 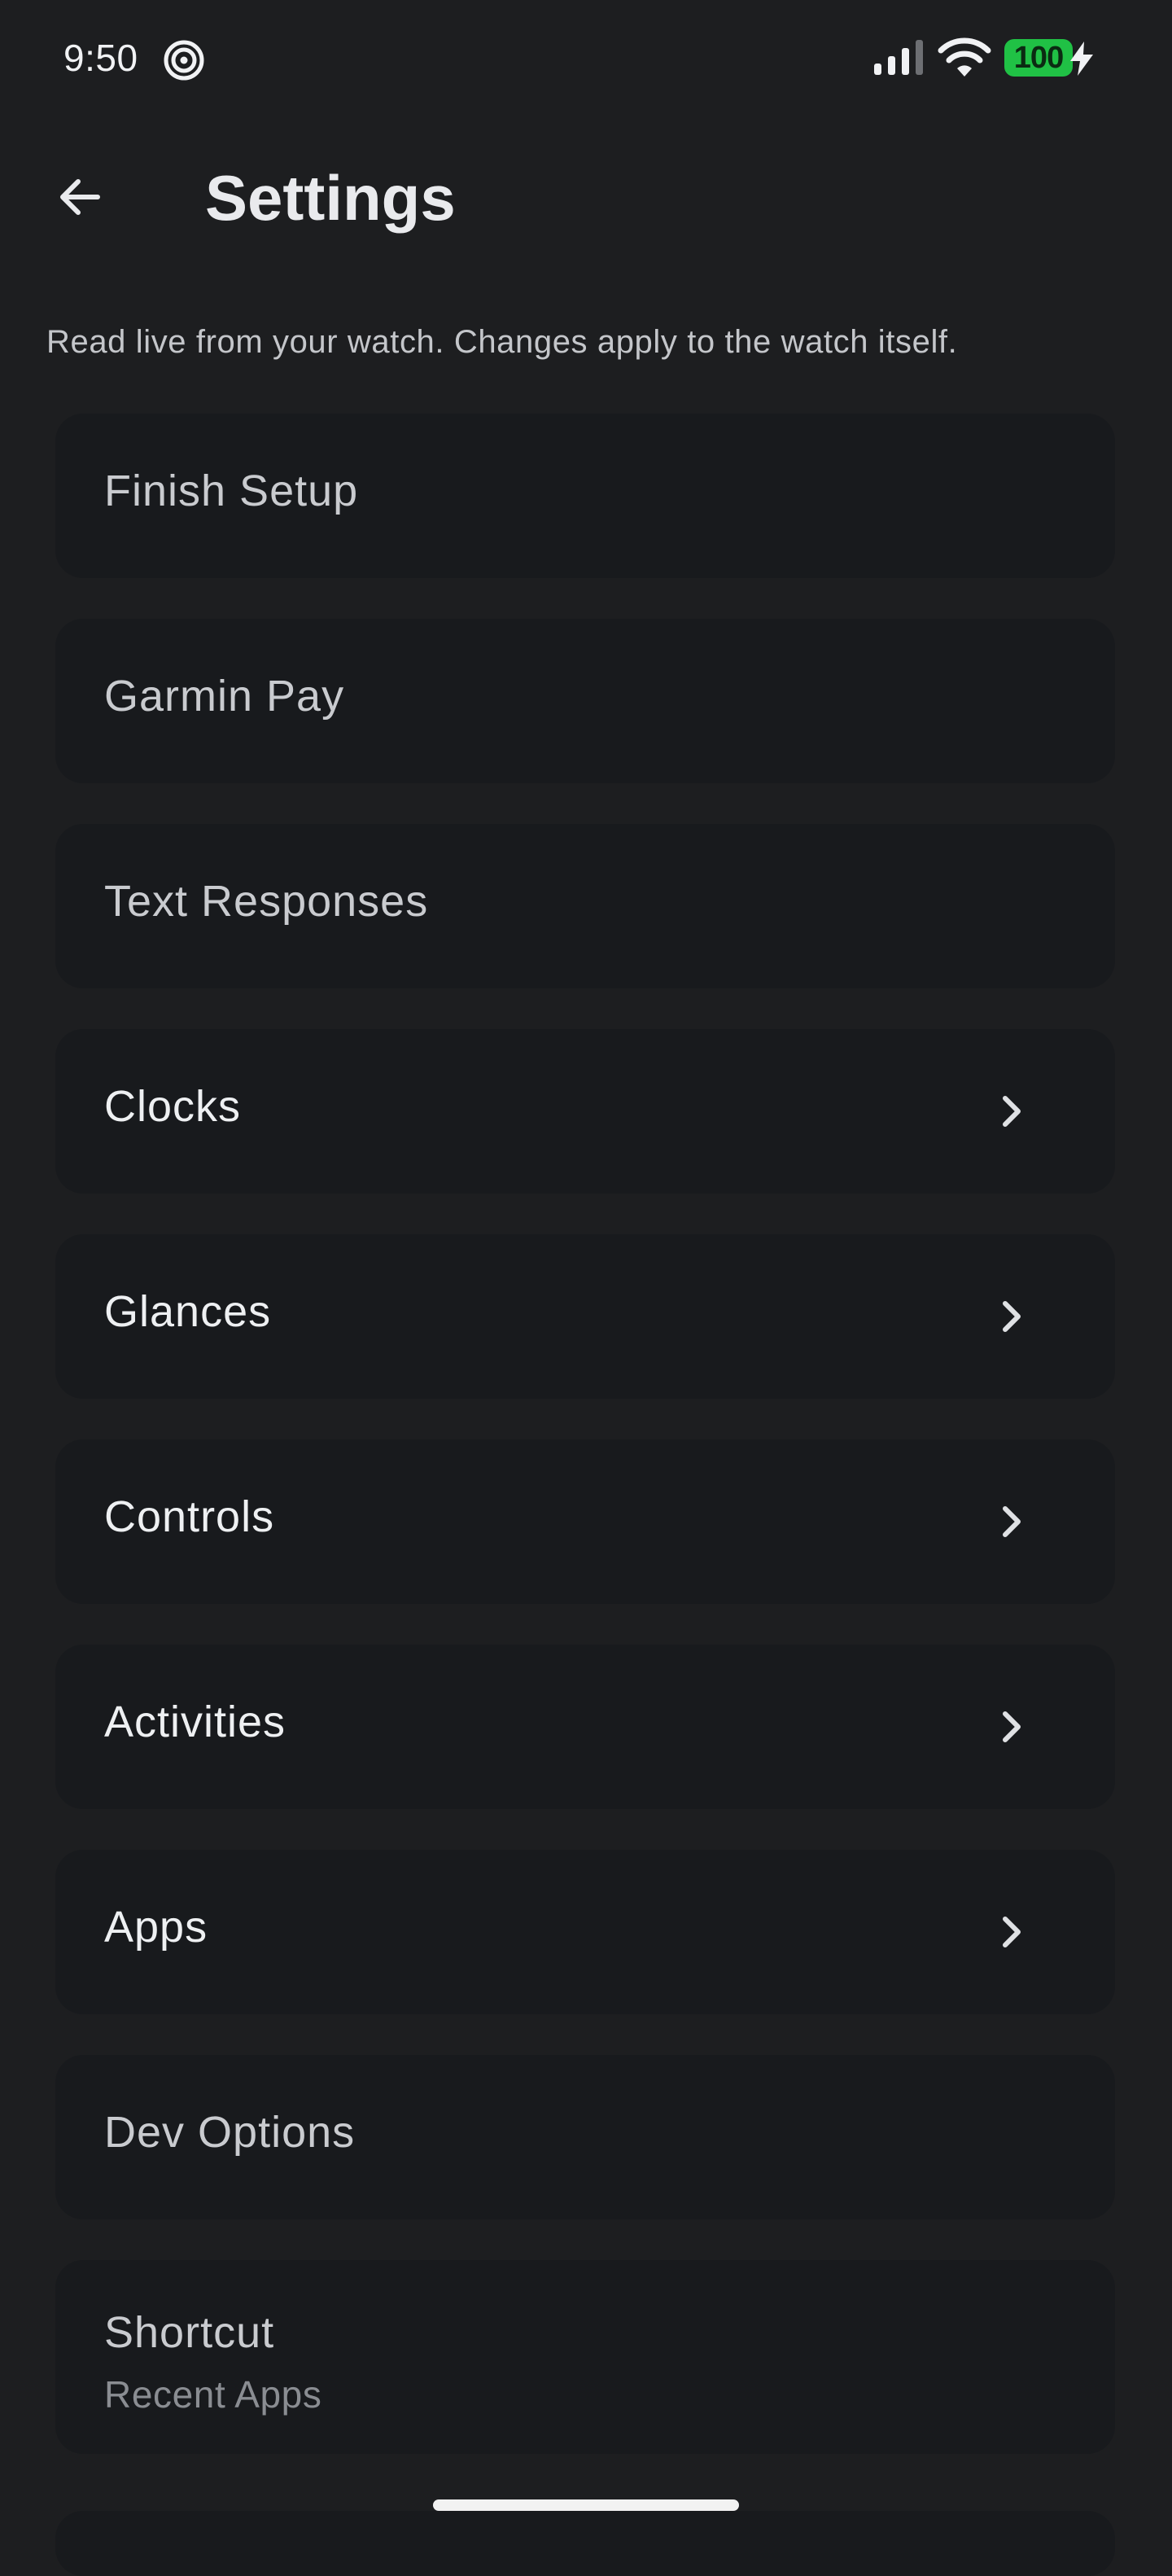 I want to click on page-title: Settings, so click(x=330, y=198).